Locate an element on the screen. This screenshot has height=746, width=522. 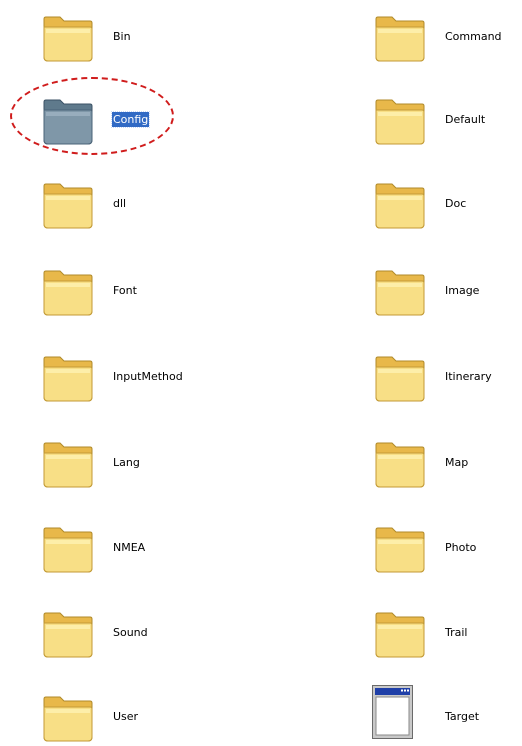
folder-item-inputmethod: InputMethod is located at coordinates (140, 375).